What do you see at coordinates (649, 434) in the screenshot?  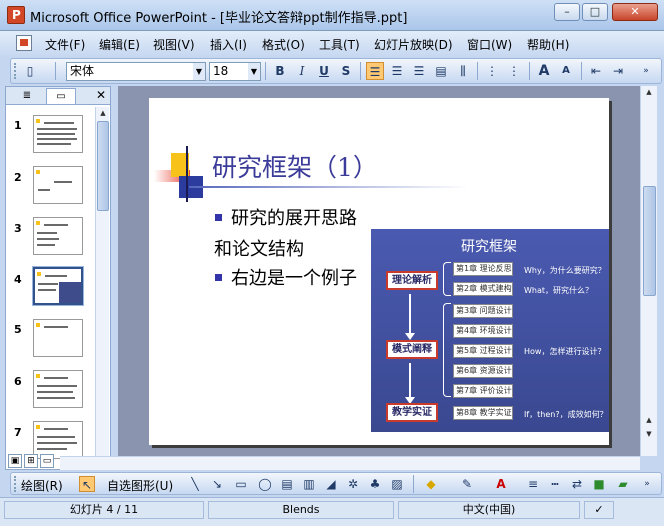 I see `next-slide-icon: ▼` at bounding box center [649, 434].